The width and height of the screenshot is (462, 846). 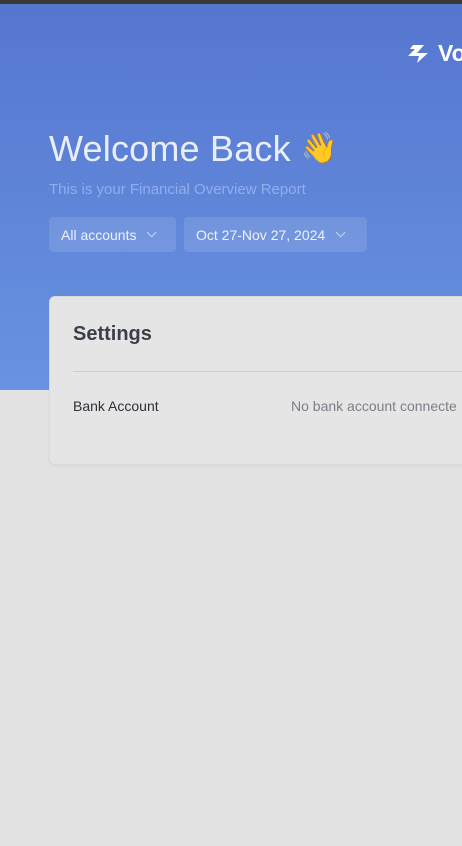 I want to click on date-range-dropdown-label: Oct 27-Nov 27, 2024, so click(x=261, y=234).